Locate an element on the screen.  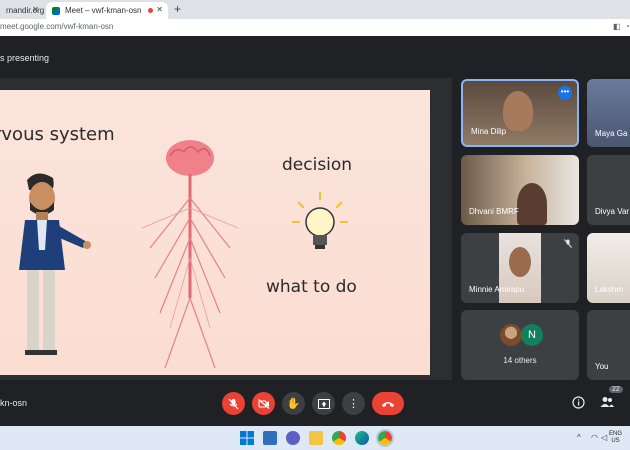
camera-permission-icon: ◧ is located at coordinates (617, 26).